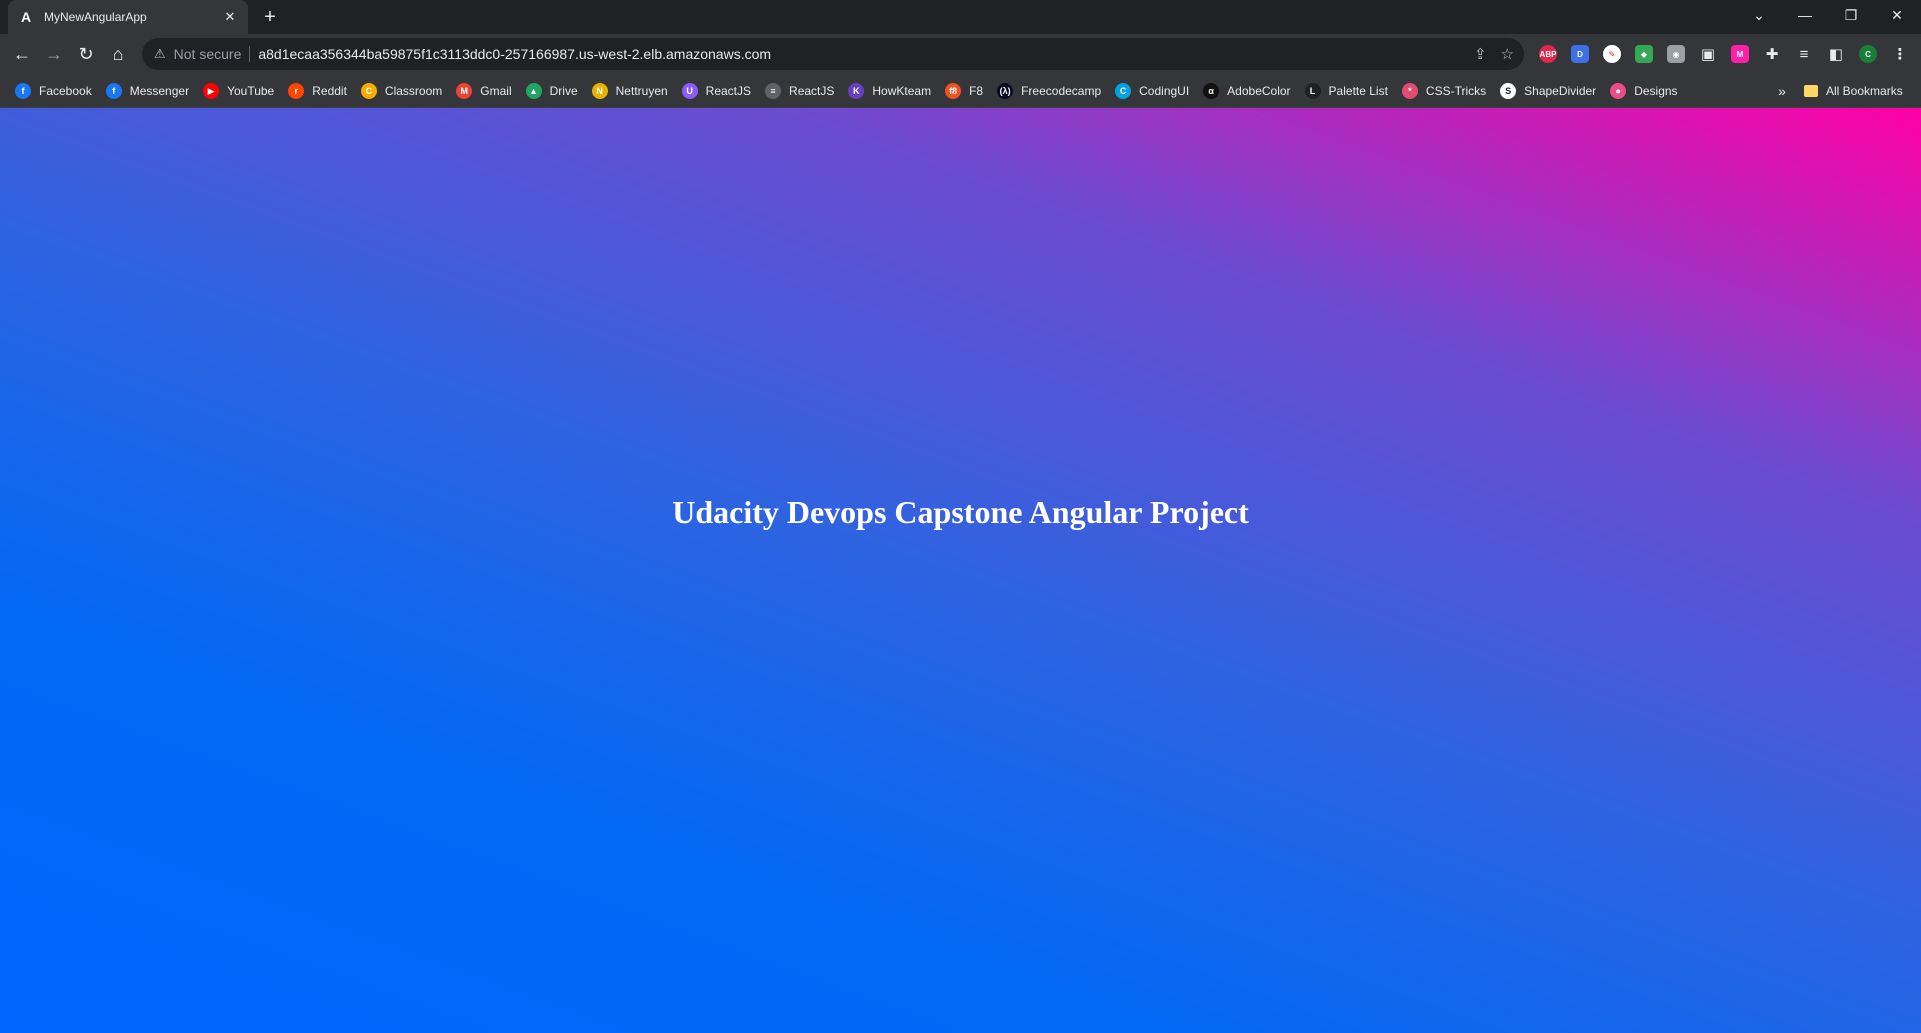  I want to click on bookmark-item: f Messenger, so click(147, 91).